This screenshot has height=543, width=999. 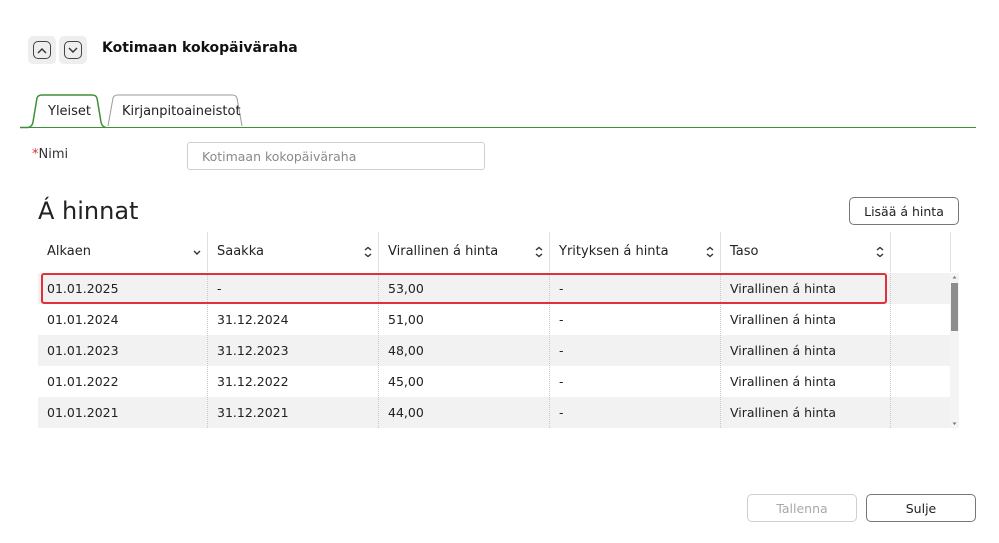 What do you see at coordinates (406, 412) in the screenshot?
I see `cell-virallinen-hinta: 44,00` at bounding box center [406, 412].